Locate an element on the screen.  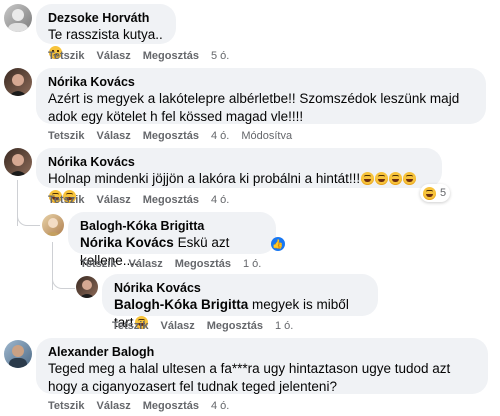
comment-bubble: Dezsoke Horváth Te rasszista kutya.. is located at coordinates (106, 31).